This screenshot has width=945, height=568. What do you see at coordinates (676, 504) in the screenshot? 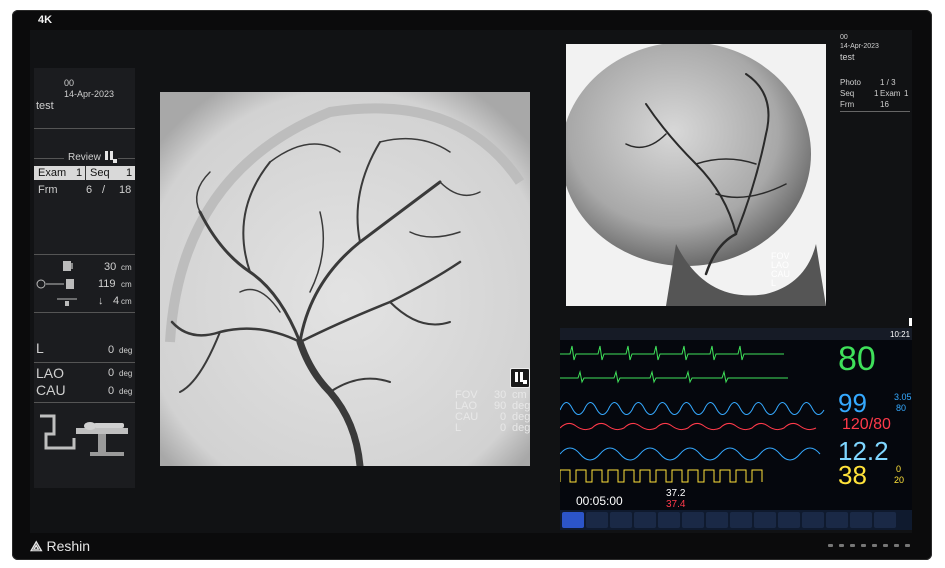
I see `temp-reading-2: 37.4` at bounding box center [676, 504].